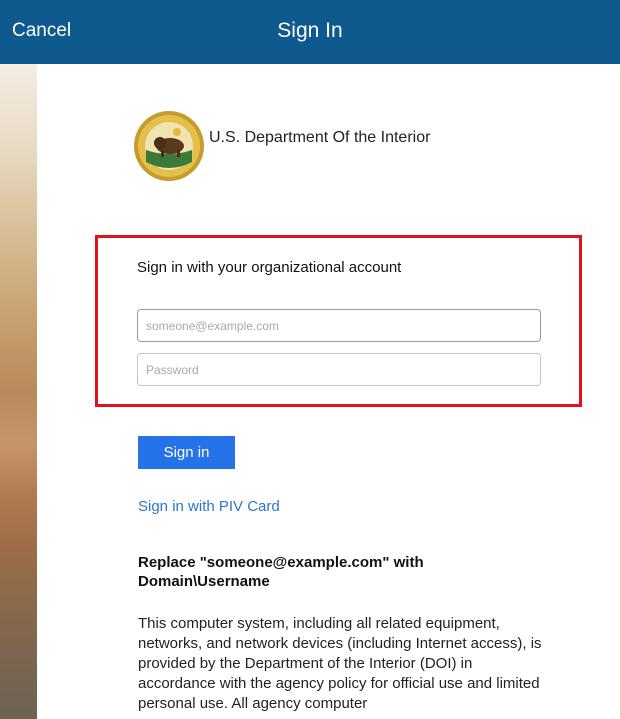 The height and width of the screenshot is (719, 620). What do you see at coordinates (18, 391) in the screenshot?
I see `background-landscape-image` at bounding box center [18, 391].